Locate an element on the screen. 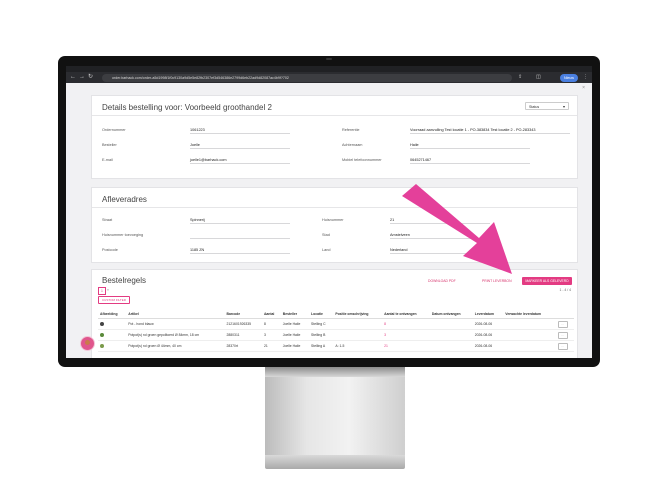 This screenshot has height=502, width=670. pointer-arrow is located at coordinates (457, 229).